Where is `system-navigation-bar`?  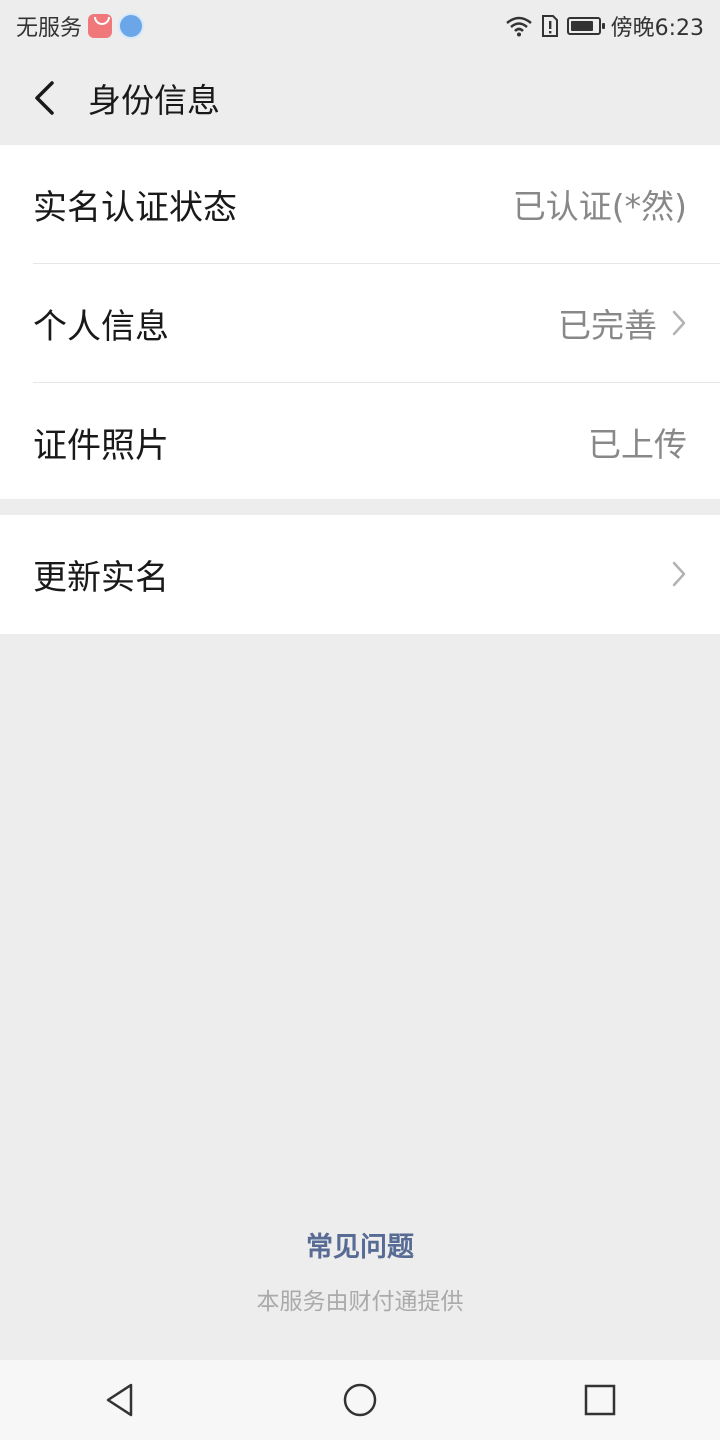 system-navigation-bar is located at coordinates (360, 1400).